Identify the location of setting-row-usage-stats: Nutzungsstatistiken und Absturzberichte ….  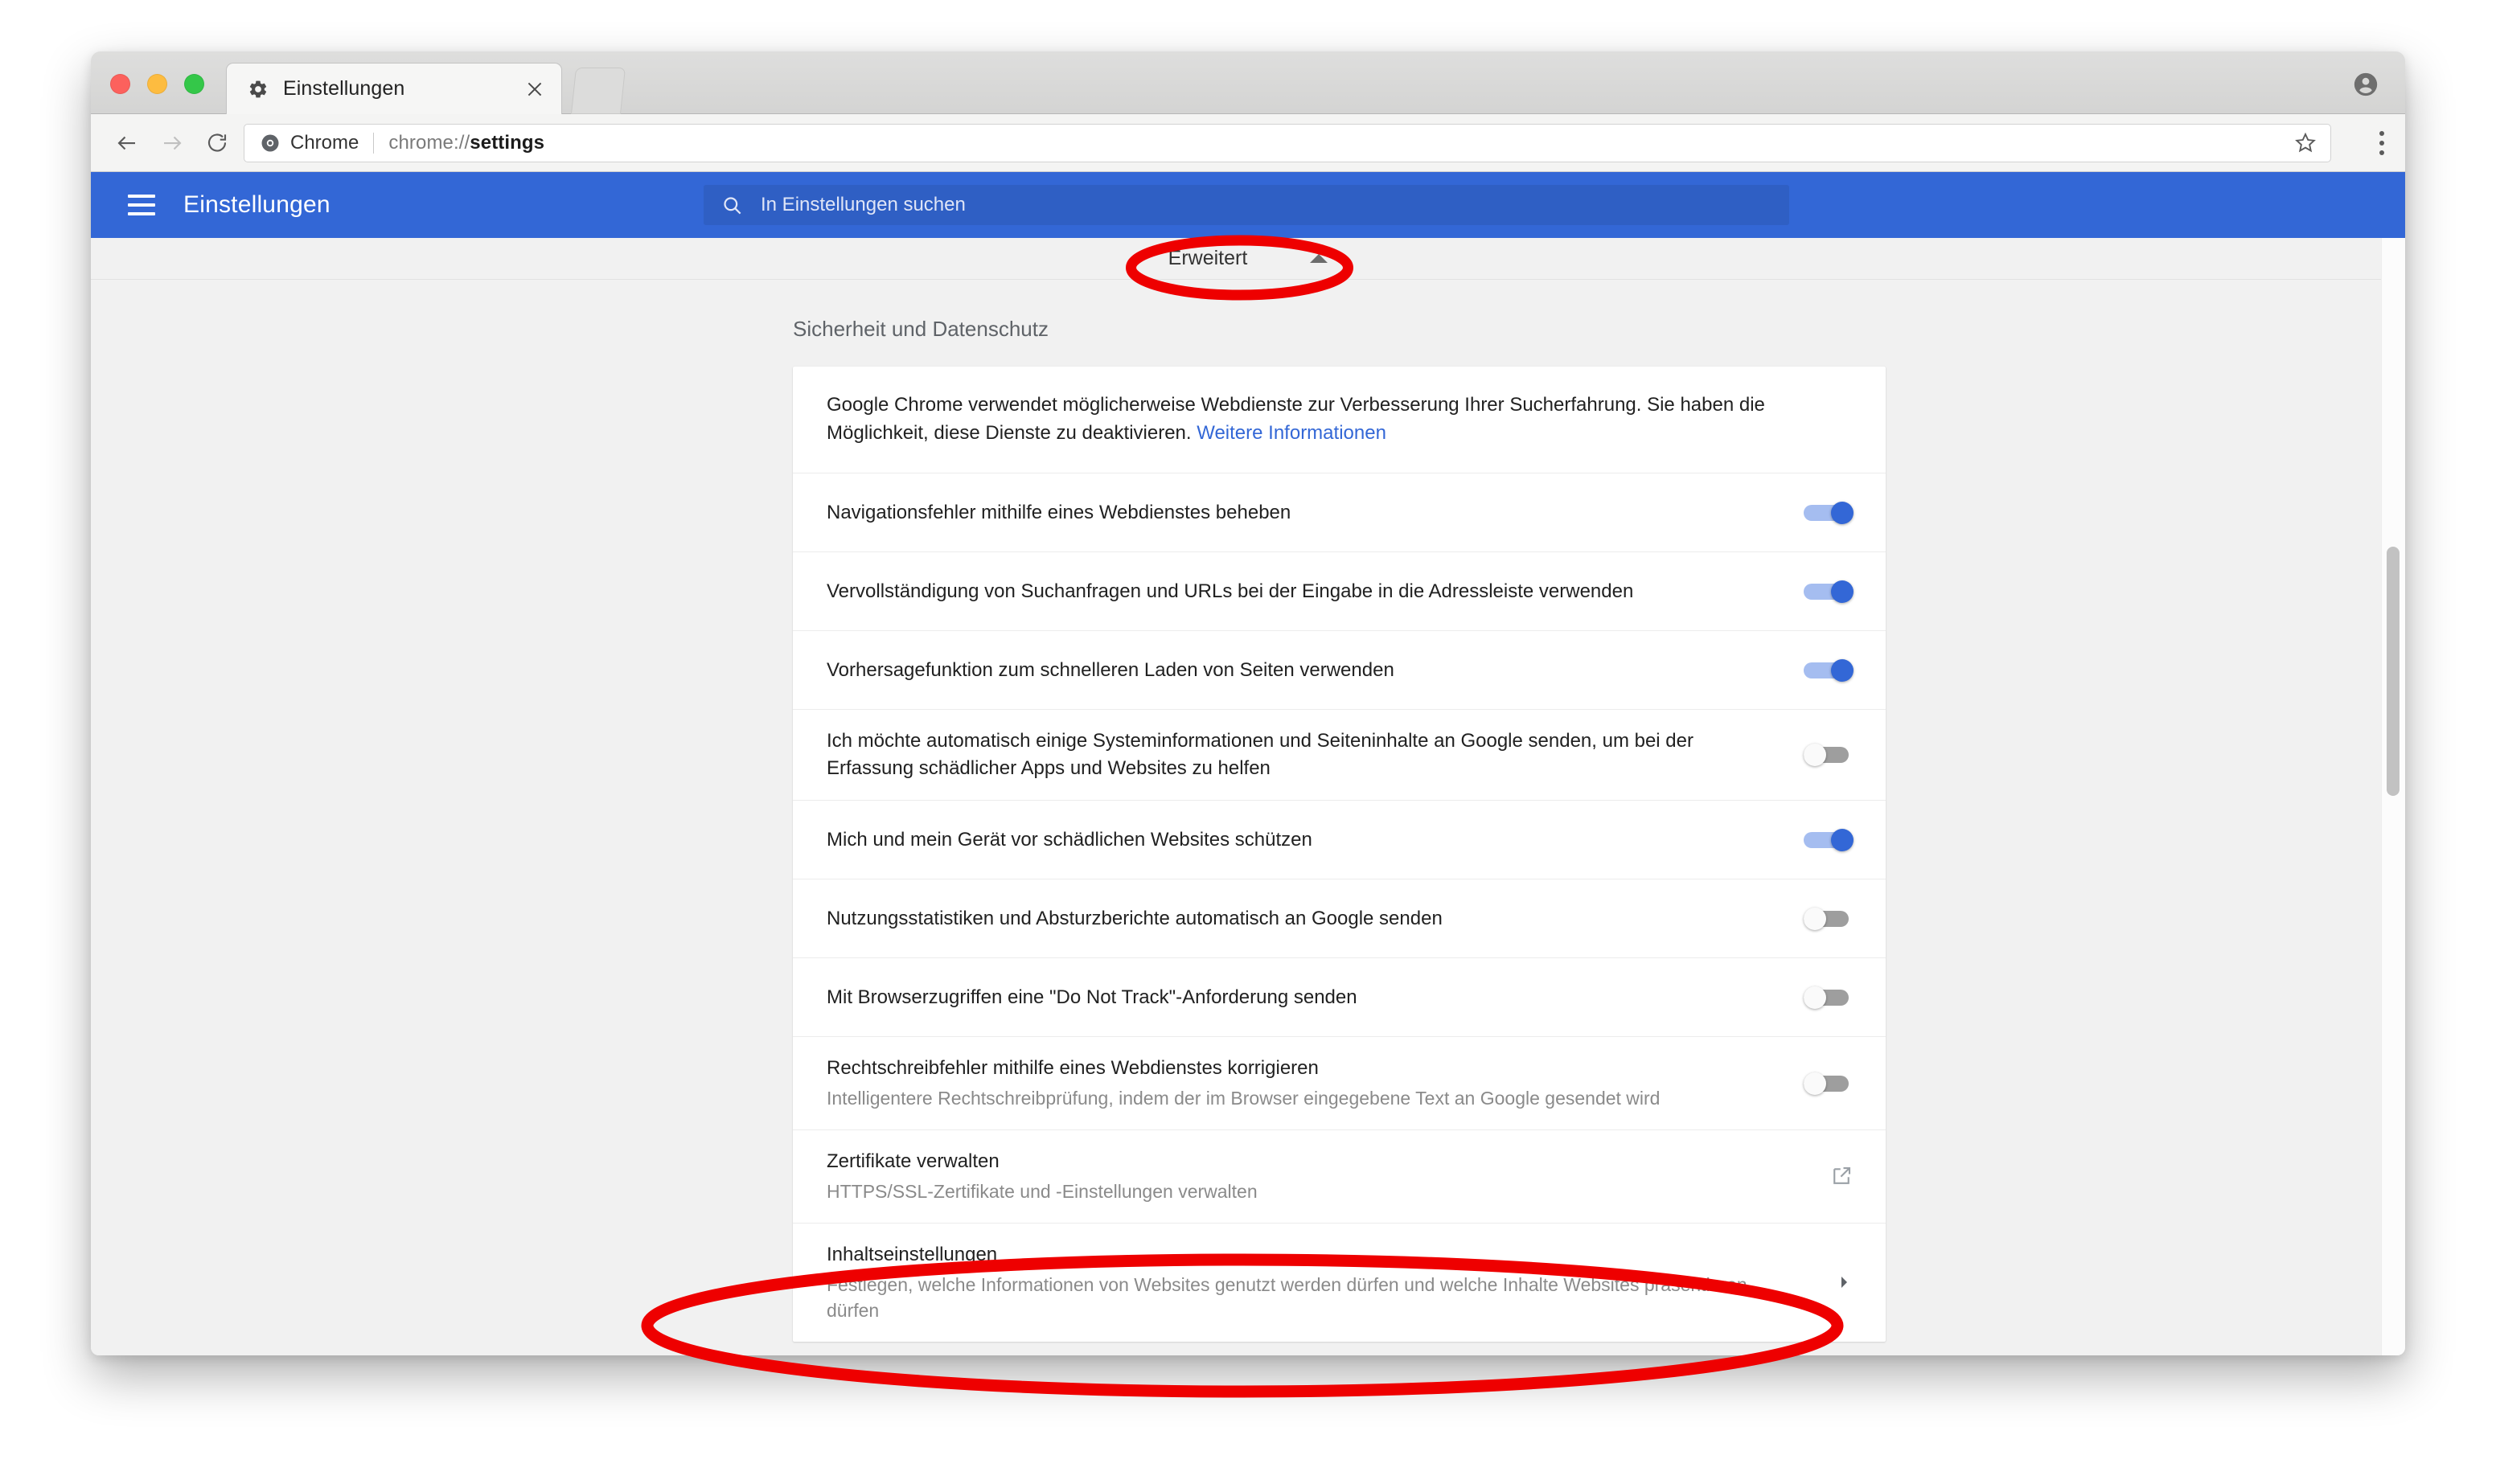
(1340, 919).